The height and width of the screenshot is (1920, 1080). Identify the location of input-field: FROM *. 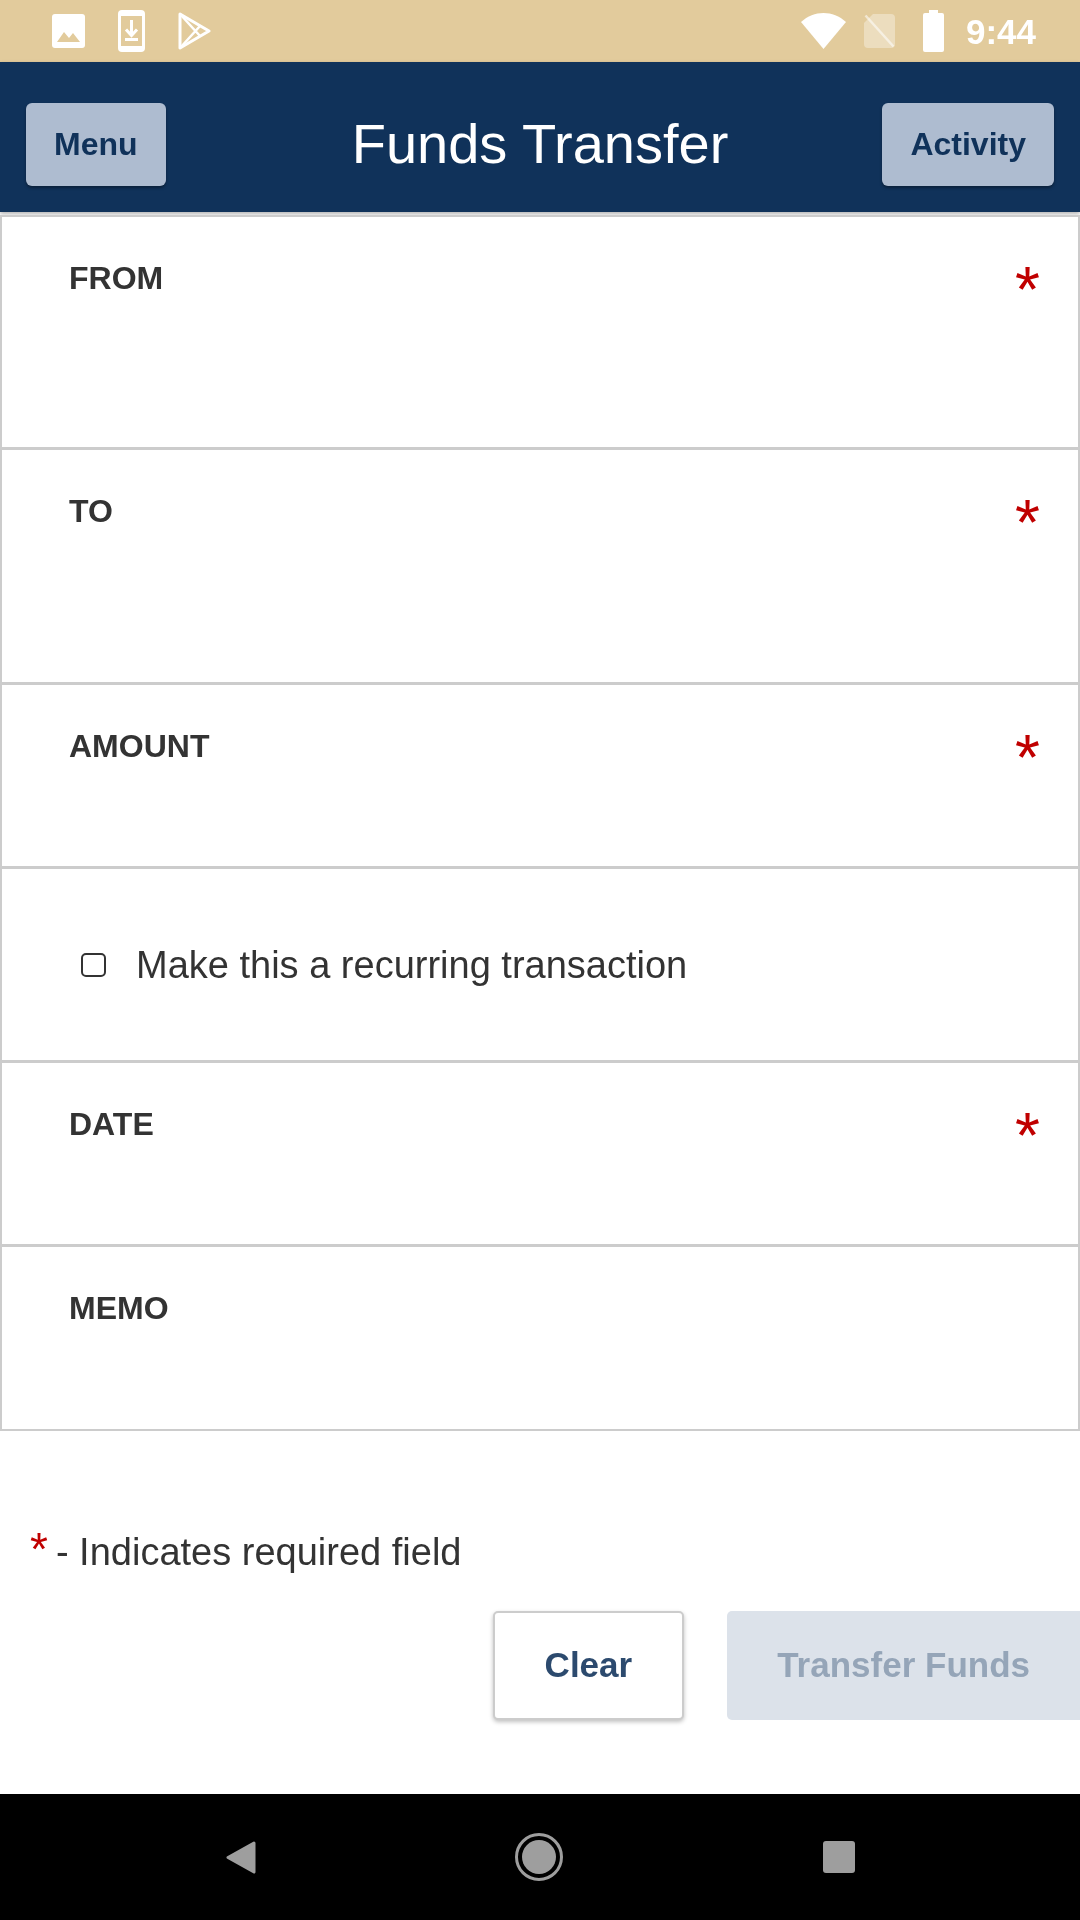
(540, 332).